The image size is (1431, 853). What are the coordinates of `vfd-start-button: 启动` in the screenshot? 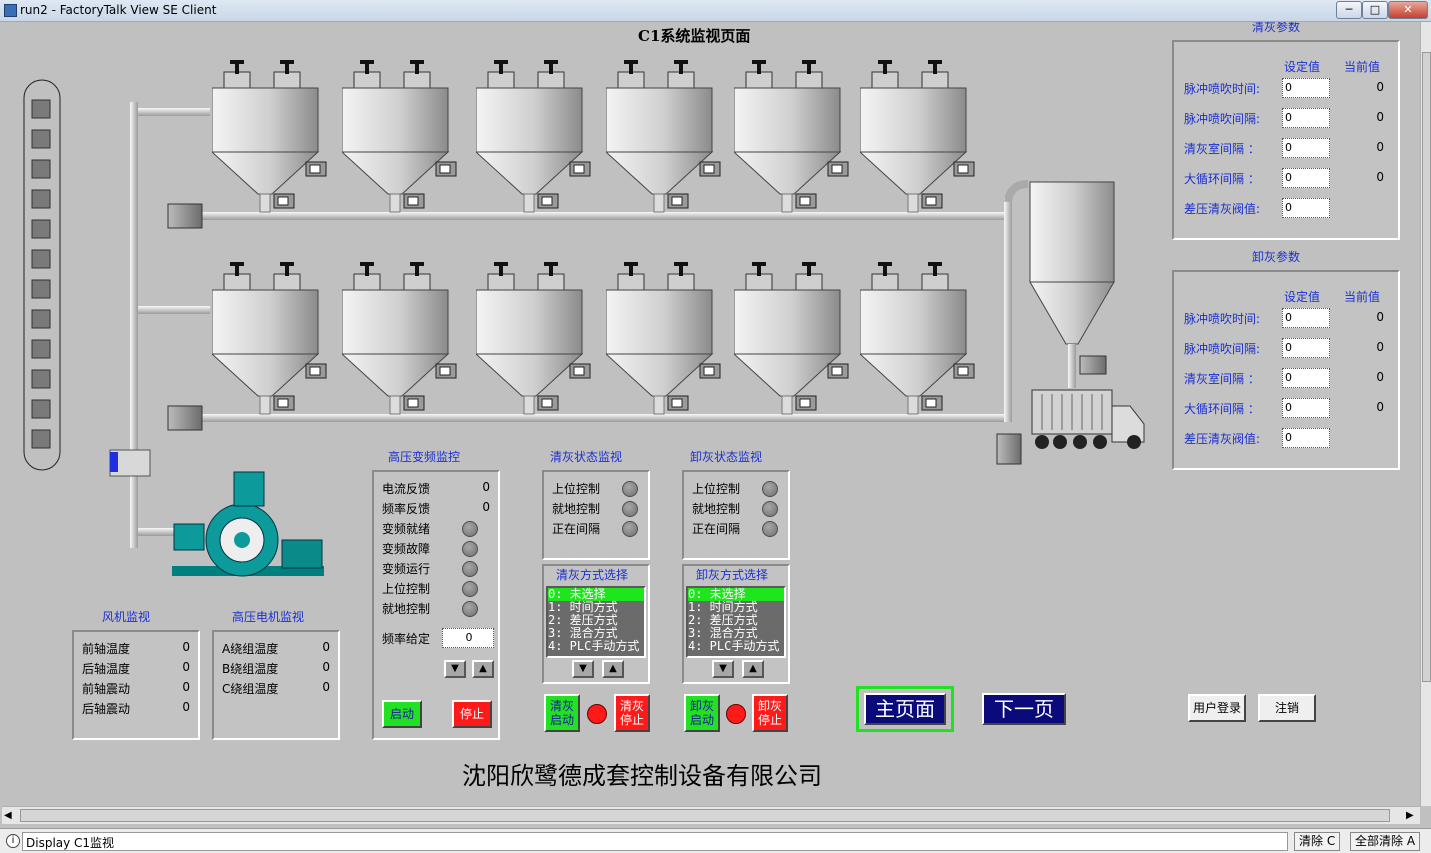 It's located at (402, 714).